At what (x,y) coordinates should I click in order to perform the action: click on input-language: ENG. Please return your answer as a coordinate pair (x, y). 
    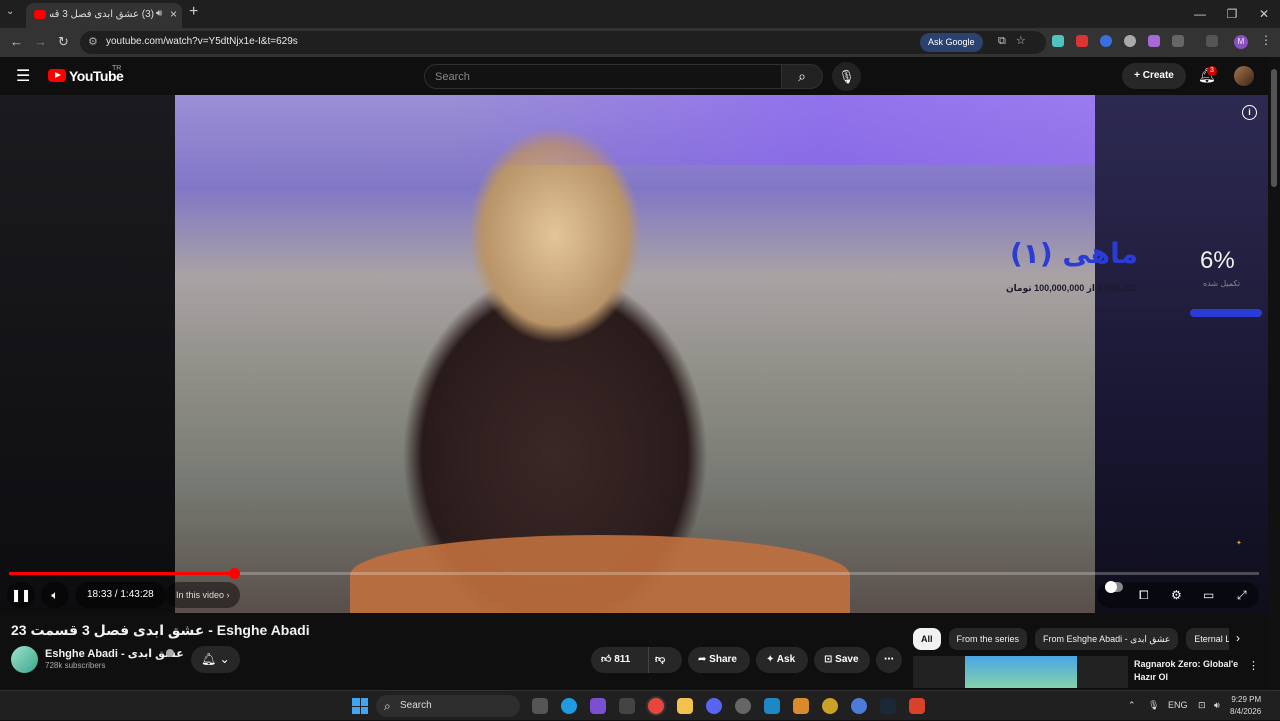
    Looking at the image, I should click on (1178, 705).